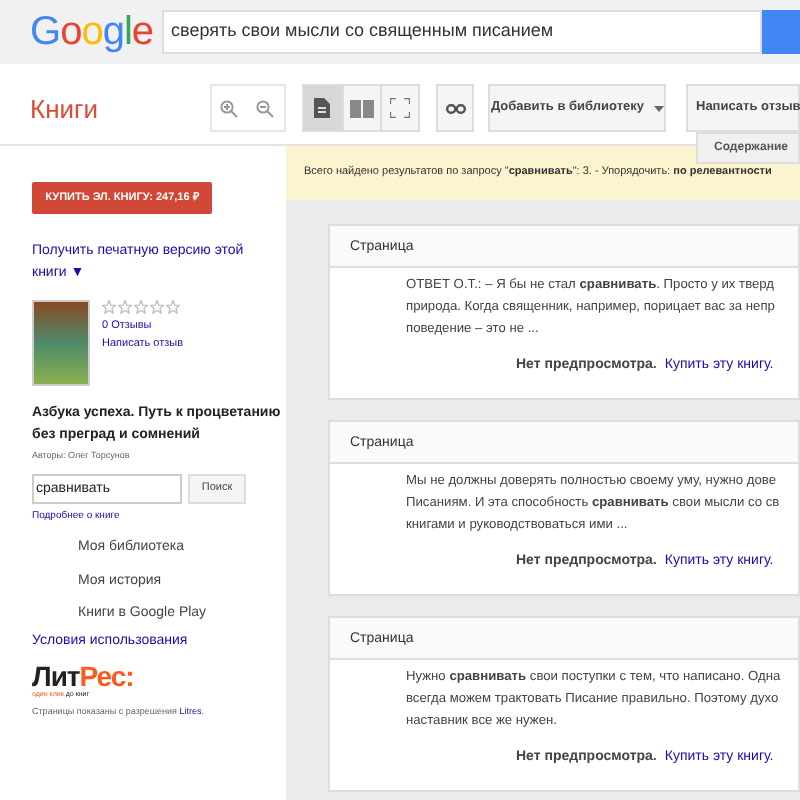 This screenshot has width=800, height=800. What do you see at coordinates (780, 32) in the screenshot?
I see `search-button` at bounding box center [780, 32].